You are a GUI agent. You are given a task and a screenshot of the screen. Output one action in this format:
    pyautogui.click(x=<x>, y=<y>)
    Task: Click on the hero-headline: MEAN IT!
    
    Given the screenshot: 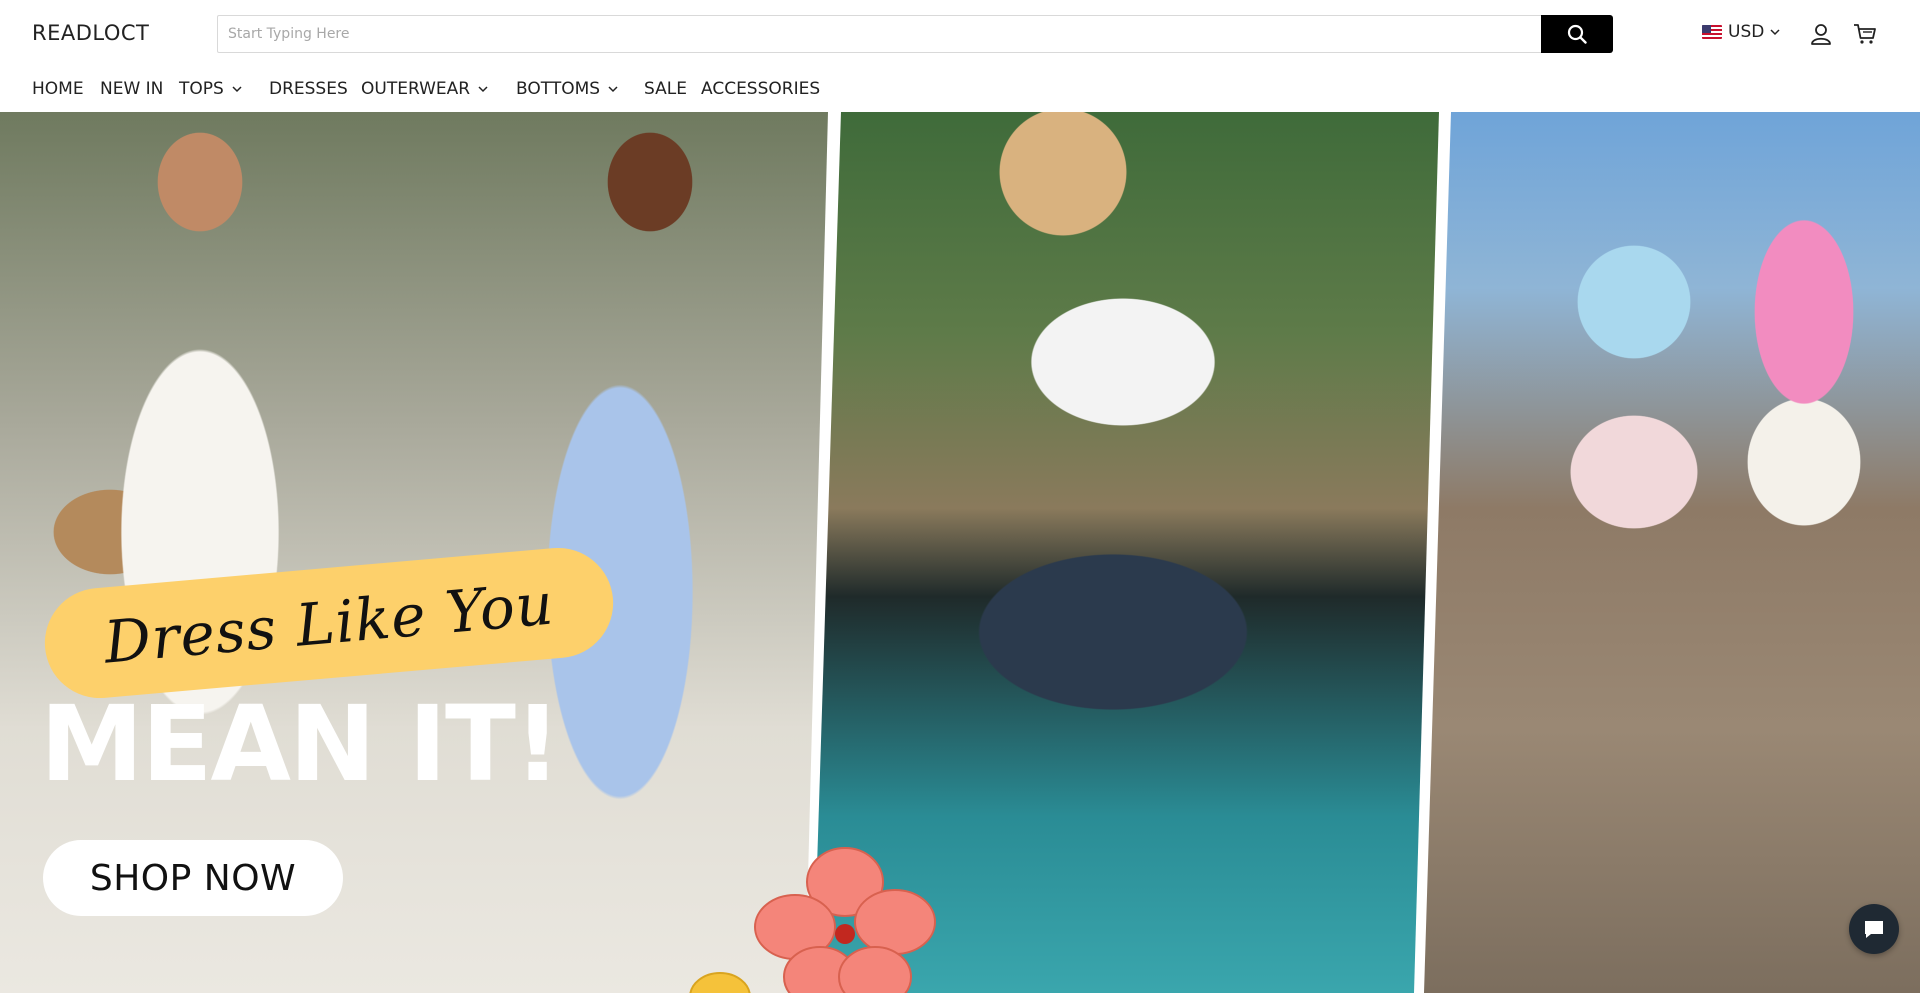 What is the action you would take?
    pyautogui.click(x=300, y=744)
    